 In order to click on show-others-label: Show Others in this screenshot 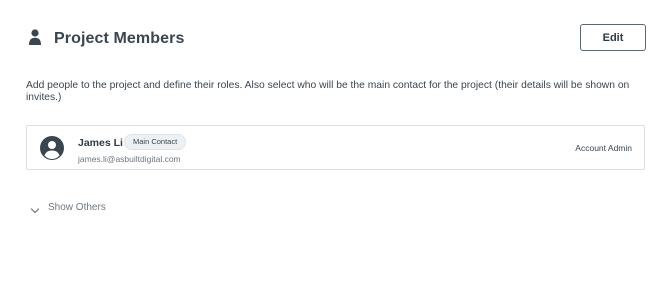, I will do `click(77, 207)`.